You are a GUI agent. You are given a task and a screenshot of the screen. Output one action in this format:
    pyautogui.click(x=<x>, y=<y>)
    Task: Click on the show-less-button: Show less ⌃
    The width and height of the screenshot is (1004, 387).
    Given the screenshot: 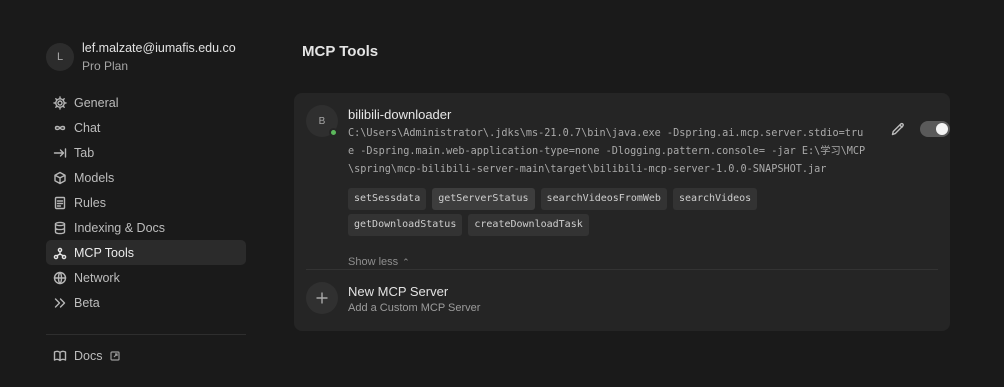 What is the action you would take?
    pyautogui.click(x=379, y=262)
    